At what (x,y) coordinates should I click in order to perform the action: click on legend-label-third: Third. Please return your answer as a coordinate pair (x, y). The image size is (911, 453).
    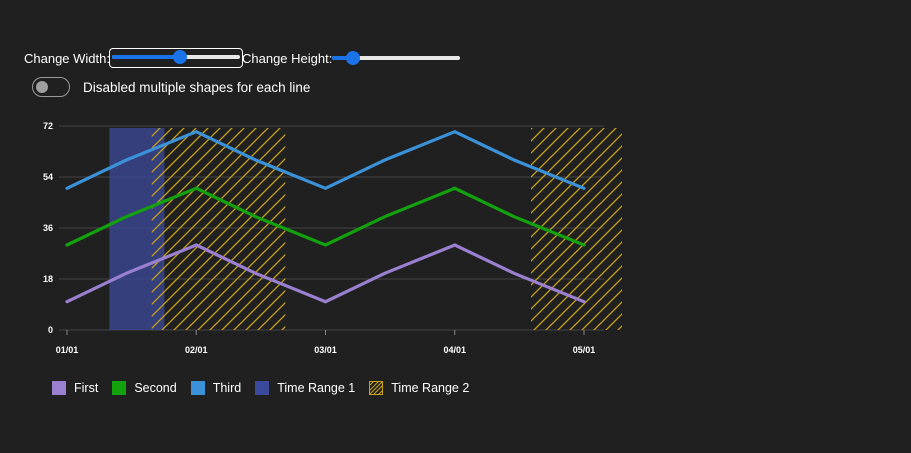
    Looking at the image, I should click on (227, 388).